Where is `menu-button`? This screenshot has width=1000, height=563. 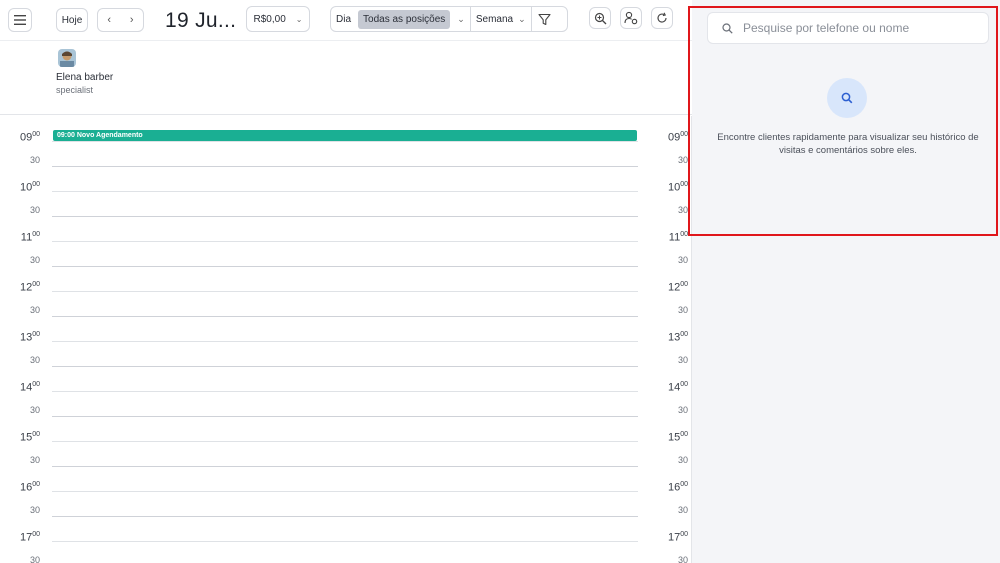
menu-button is located at coordinates (20, 20).